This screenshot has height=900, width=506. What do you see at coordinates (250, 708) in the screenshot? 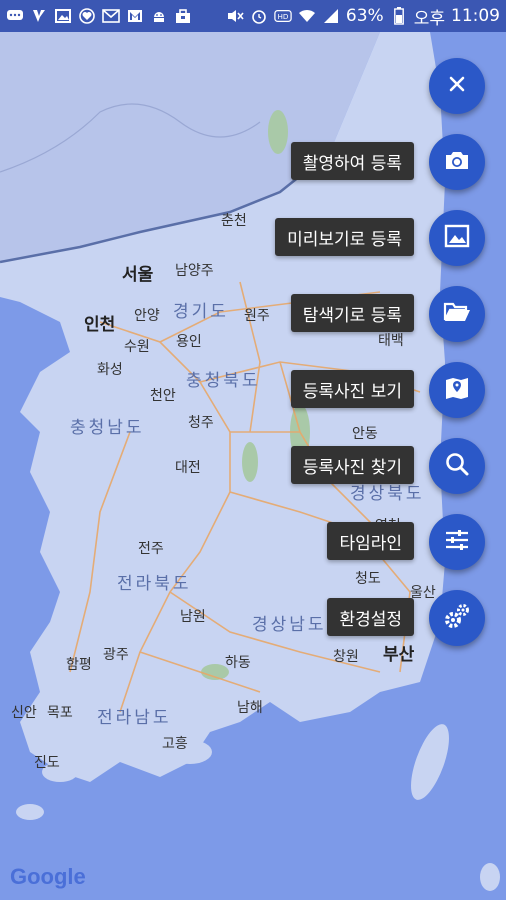
I see `city-namhae: 남해` at bounding box center [250, 708].